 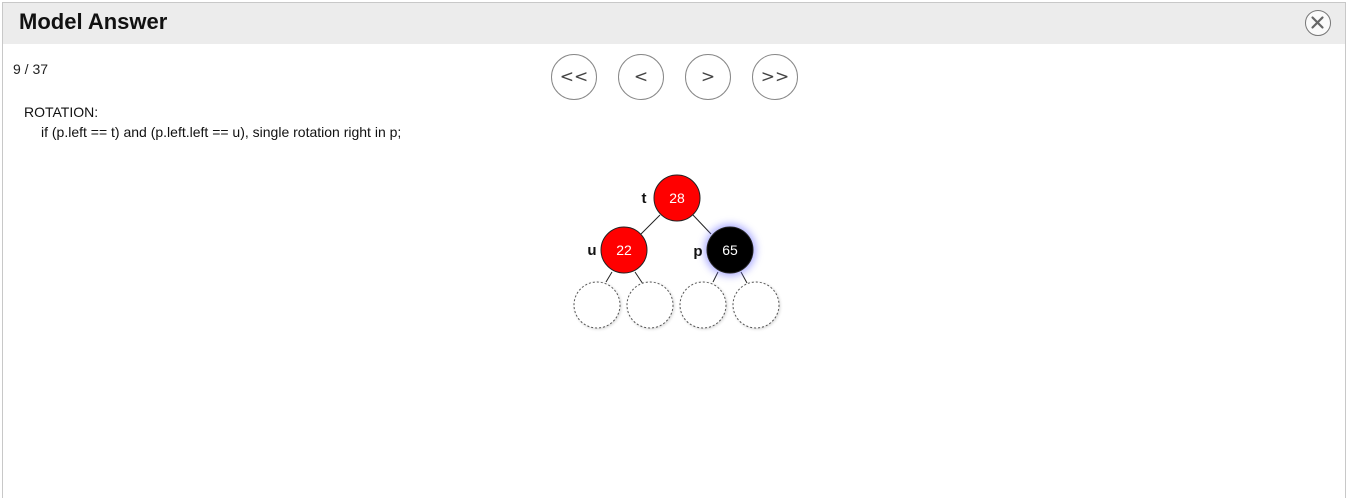 I want to click on node-value: 22, so click(x=624, y=250).